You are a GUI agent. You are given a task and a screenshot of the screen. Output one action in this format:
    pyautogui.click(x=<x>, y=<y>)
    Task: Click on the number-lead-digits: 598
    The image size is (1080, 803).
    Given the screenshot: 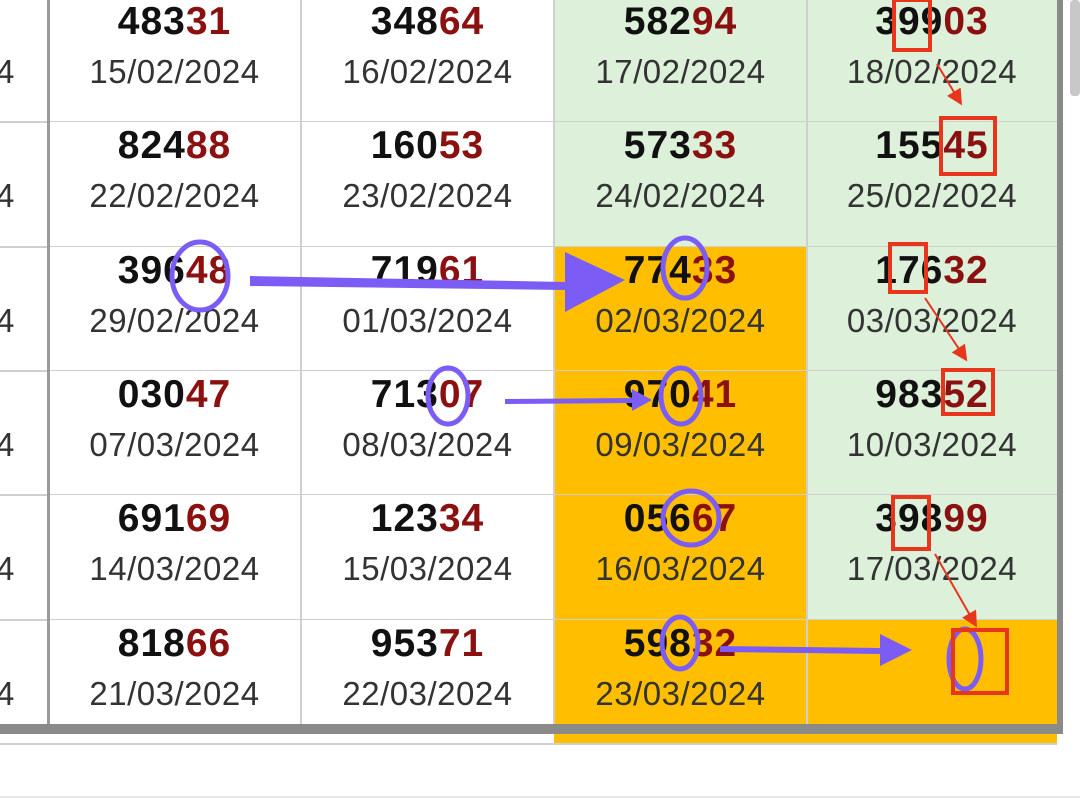 What is the action you would take?
    pyautogui.click(x=657, y=643)
    